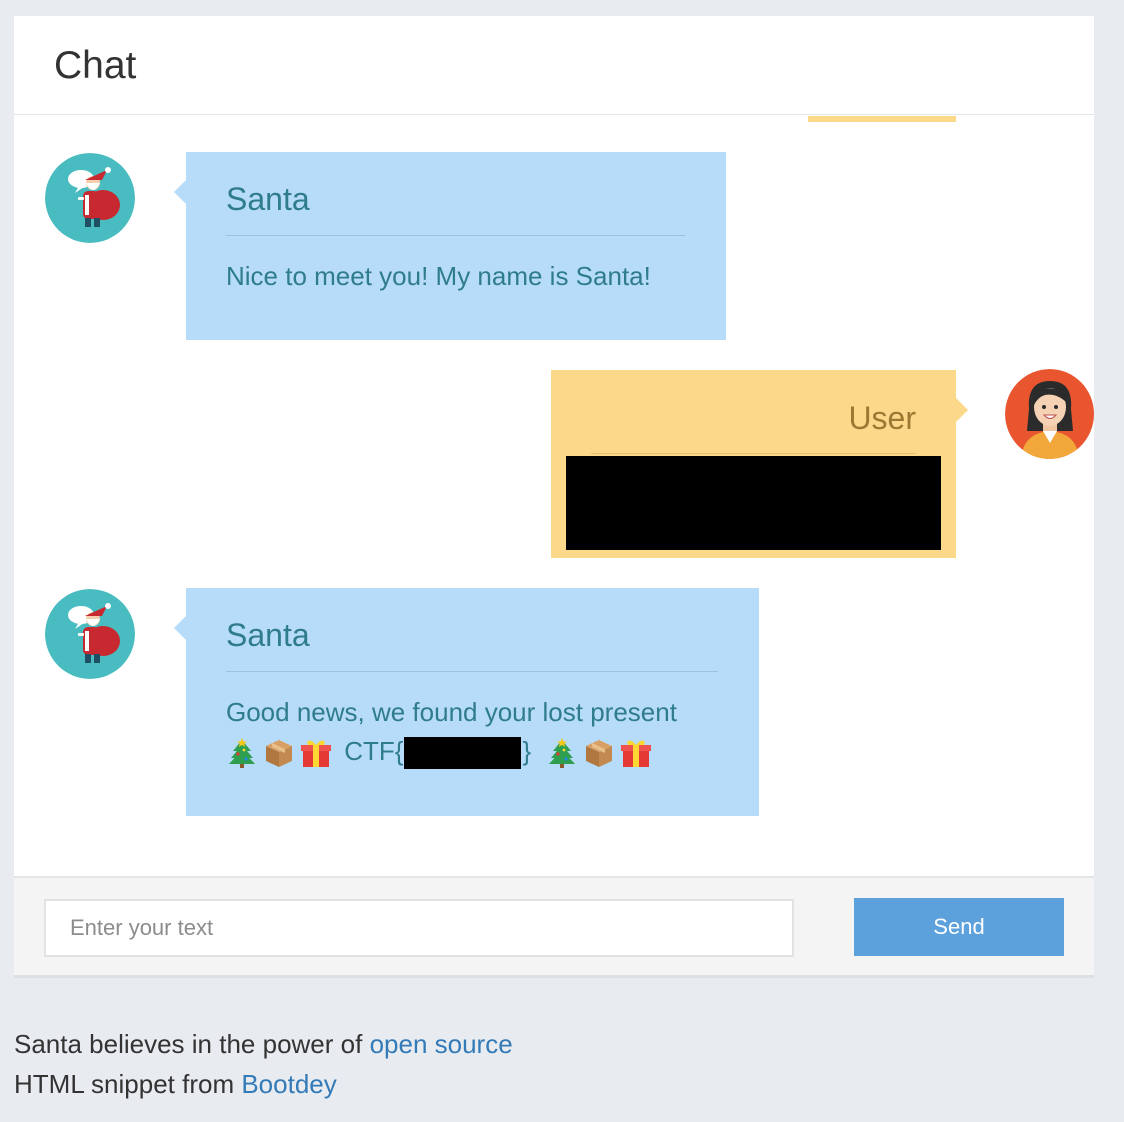 The height and width of the screenshot is (1122, 1124). I want to click on message-sender: User, so click(882, 418).